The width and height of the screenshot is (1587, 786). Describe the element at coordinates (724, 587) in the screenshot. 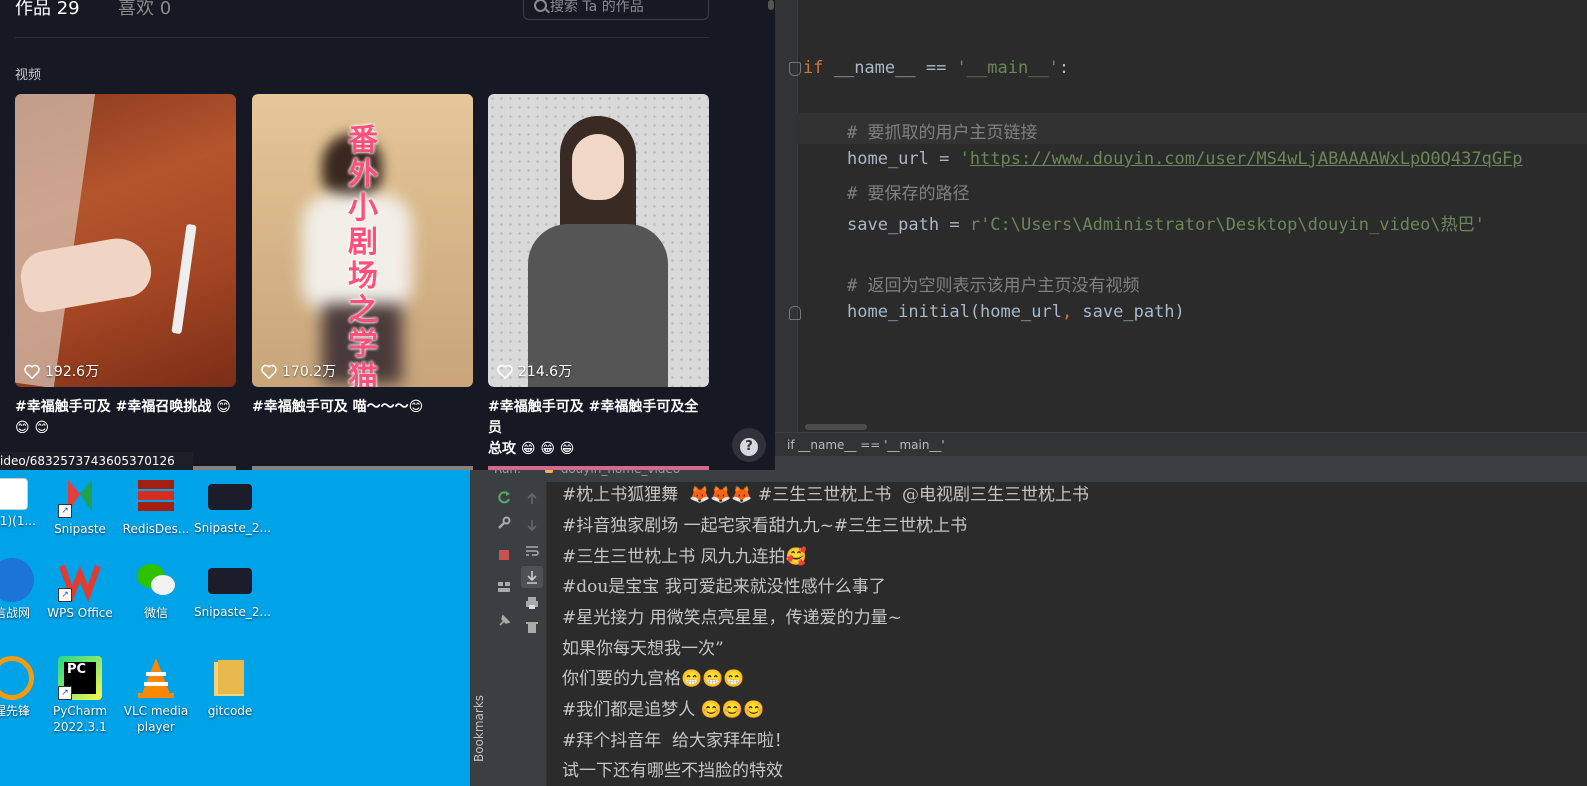

I see `console-output-line: #dou是宝宝 我可爱起来就没性感什么事了` at that location.